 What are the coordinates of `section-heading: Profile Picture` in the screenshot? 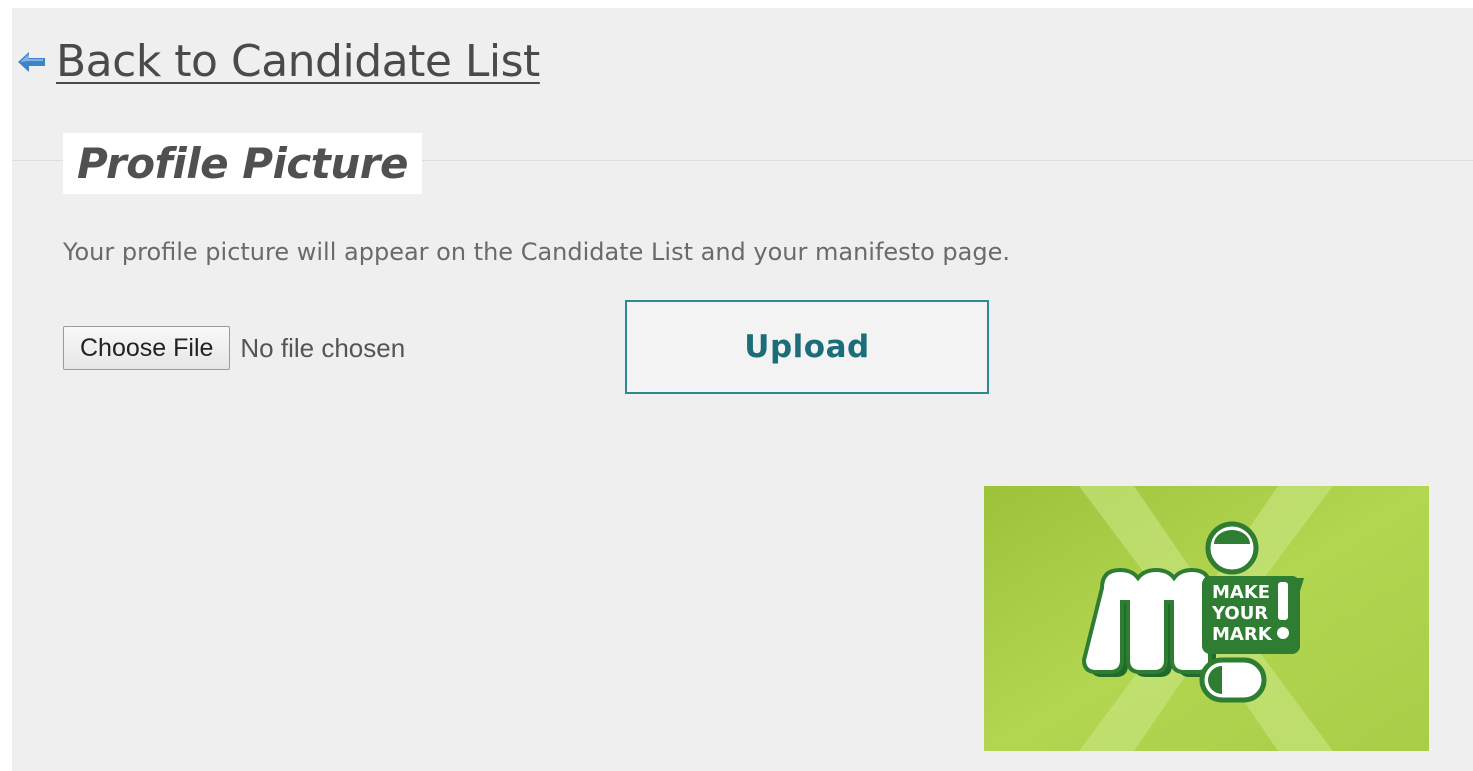 It's located at (242, 163).